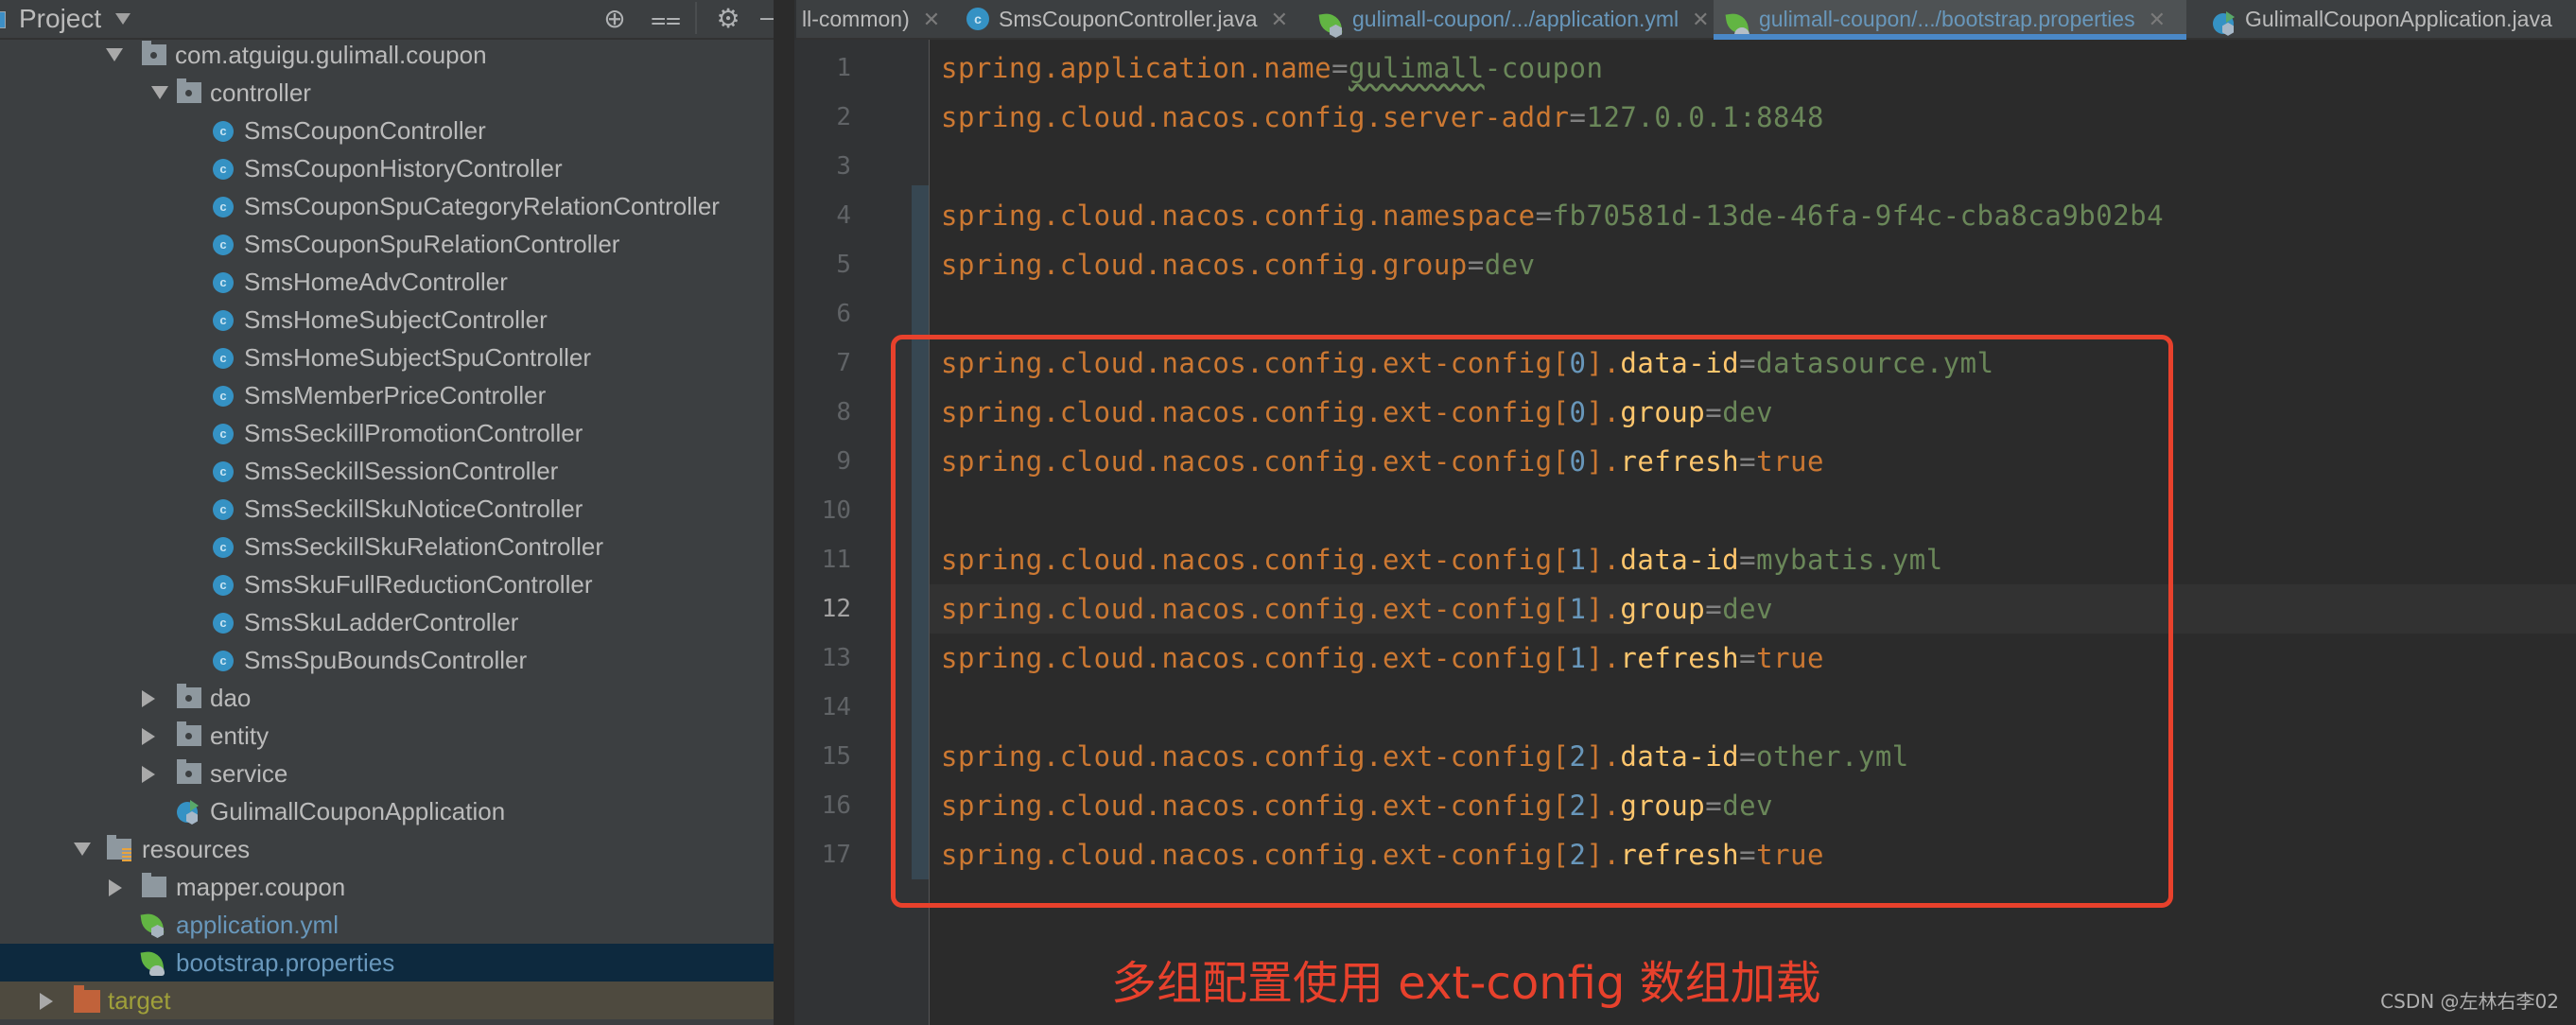 The height and width of the screenshot is (1025, 2576). What do you see at coordinates (432, 244) in the screenshot?
I see `tree-item-label: SmsCouponSpuRelationController` at bounding box center [432, 244].